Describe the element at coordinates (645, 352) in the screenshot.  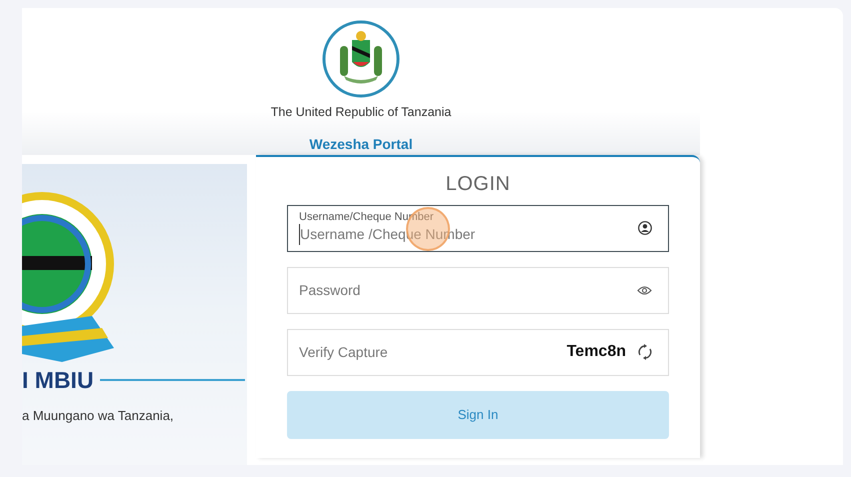
I see `refresh-icon` at that location.